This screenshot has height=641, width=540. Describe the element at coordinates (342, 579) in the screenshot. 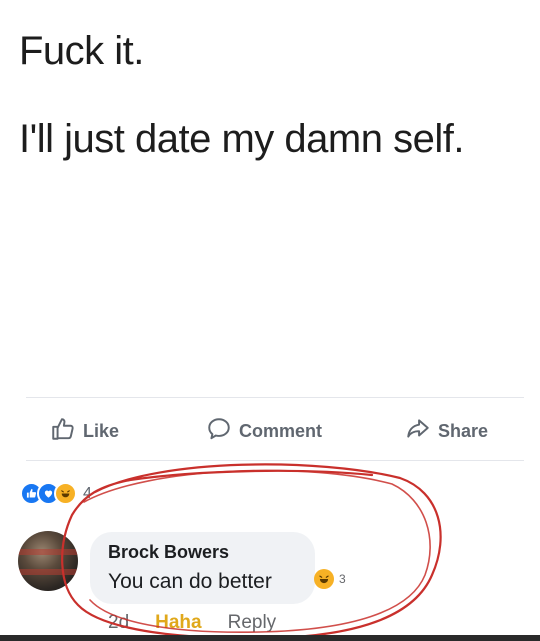

I see `comment-reaction-count: 3` at that location.